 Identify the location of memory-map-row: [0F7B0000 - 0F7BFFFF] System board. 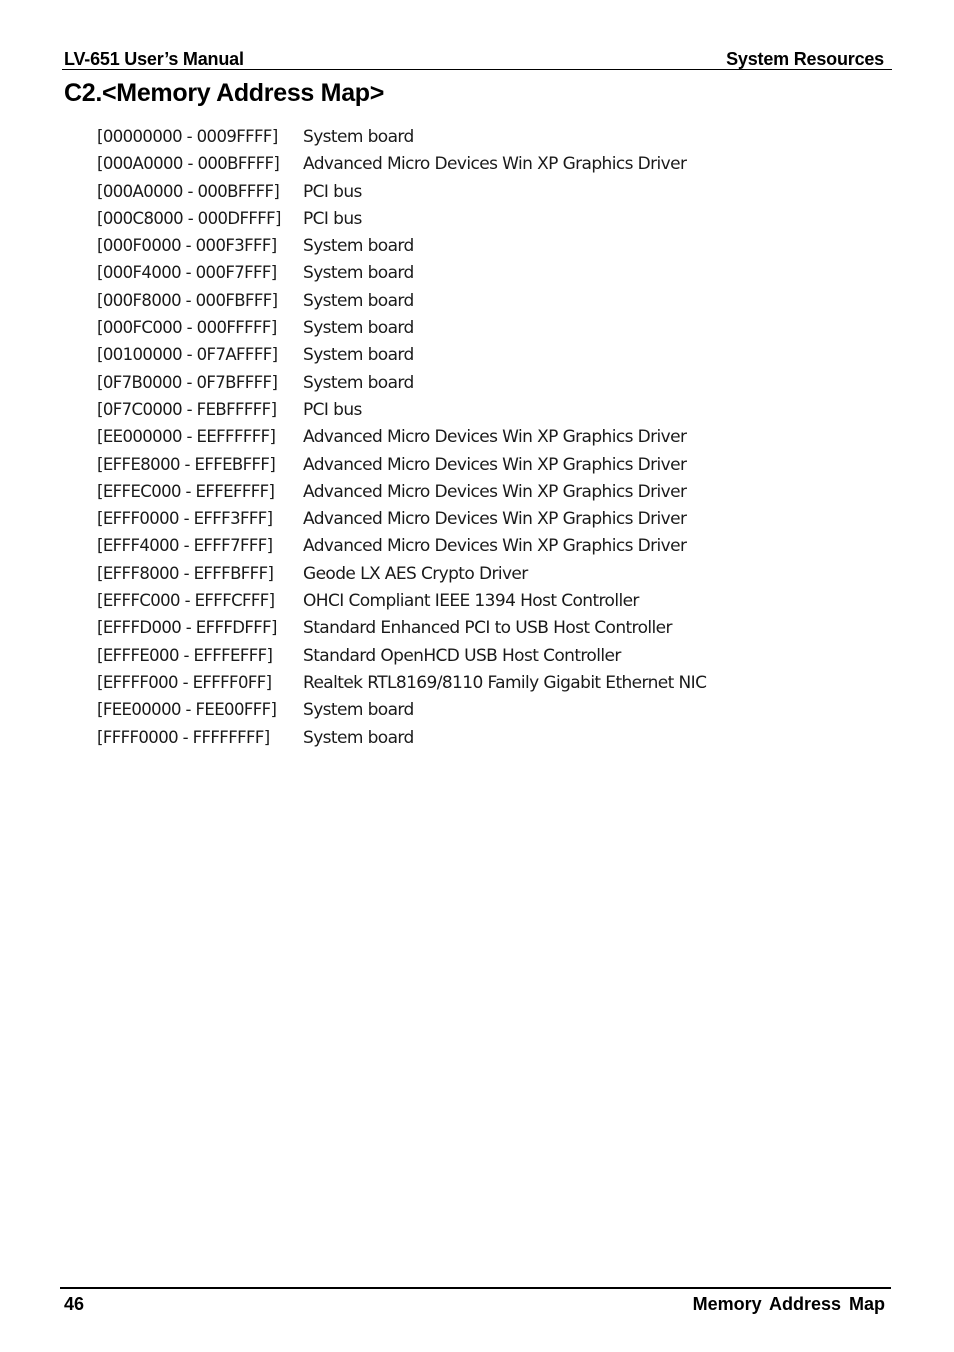
(401, 382).